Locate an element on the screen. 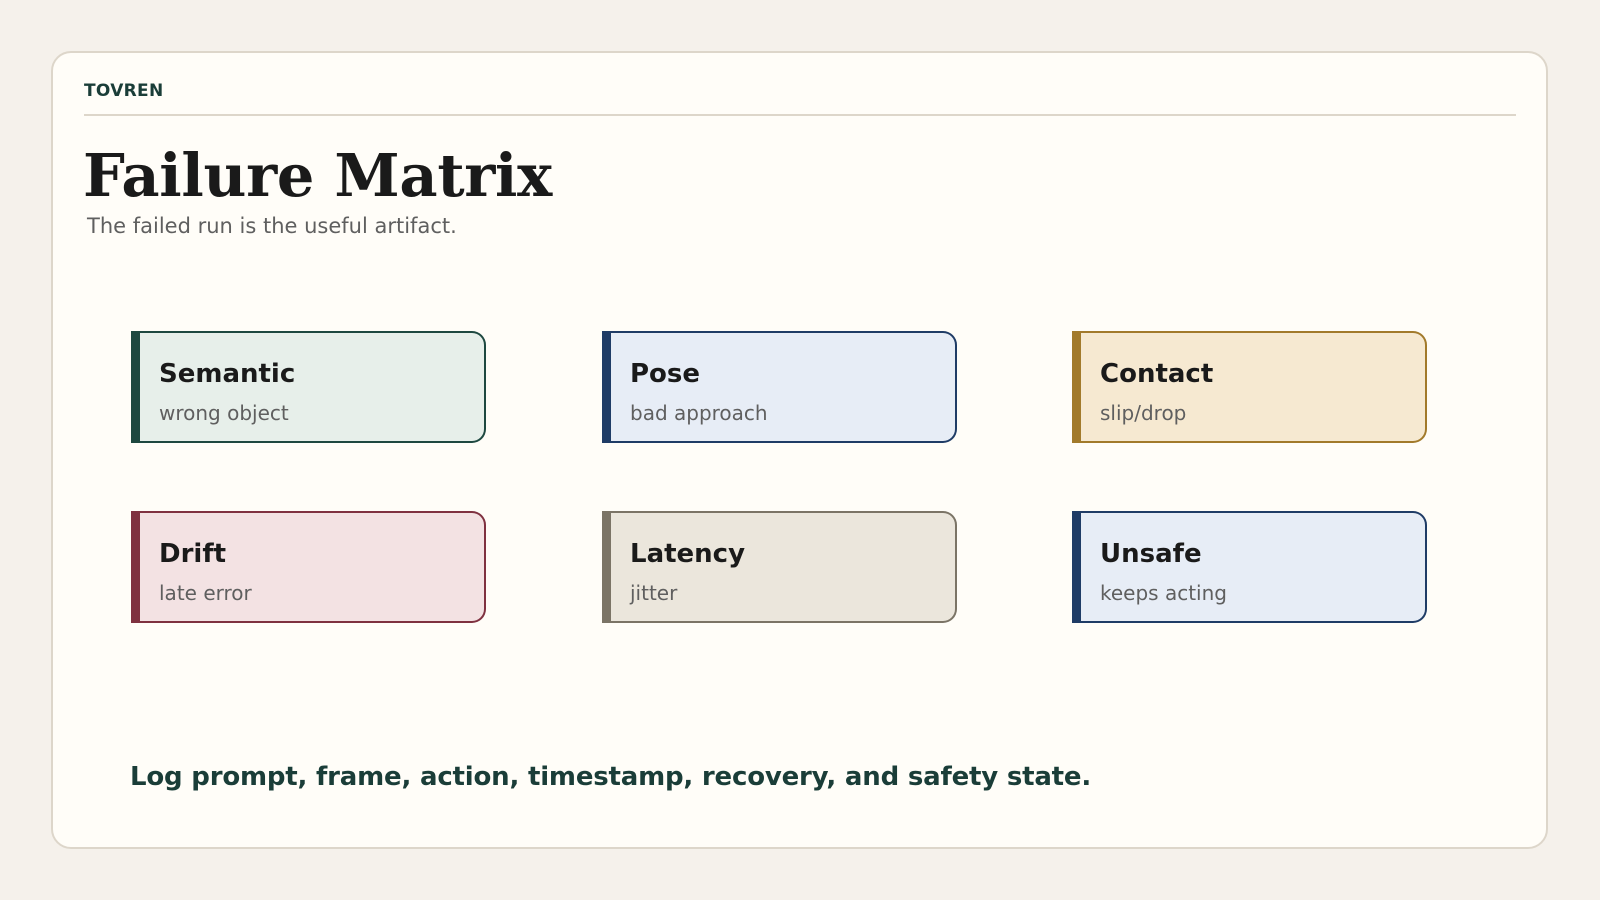 This screenshot has height=900, width=1600. page-title: Failure Matrix is located at coordinates (318, 175).